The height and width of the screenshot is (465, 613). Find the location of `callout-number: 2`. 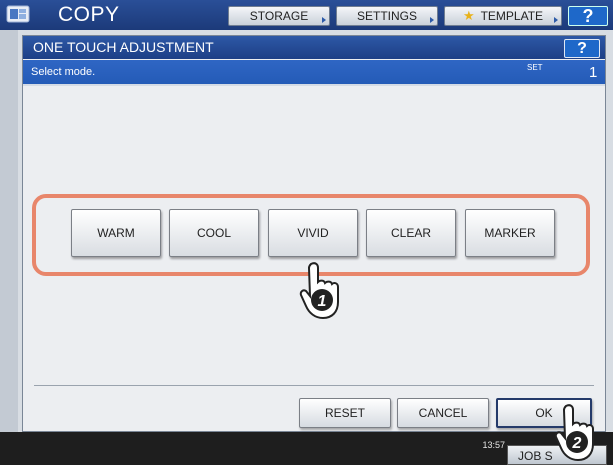

callout-number: 2 is located at coordinates (577, 443).